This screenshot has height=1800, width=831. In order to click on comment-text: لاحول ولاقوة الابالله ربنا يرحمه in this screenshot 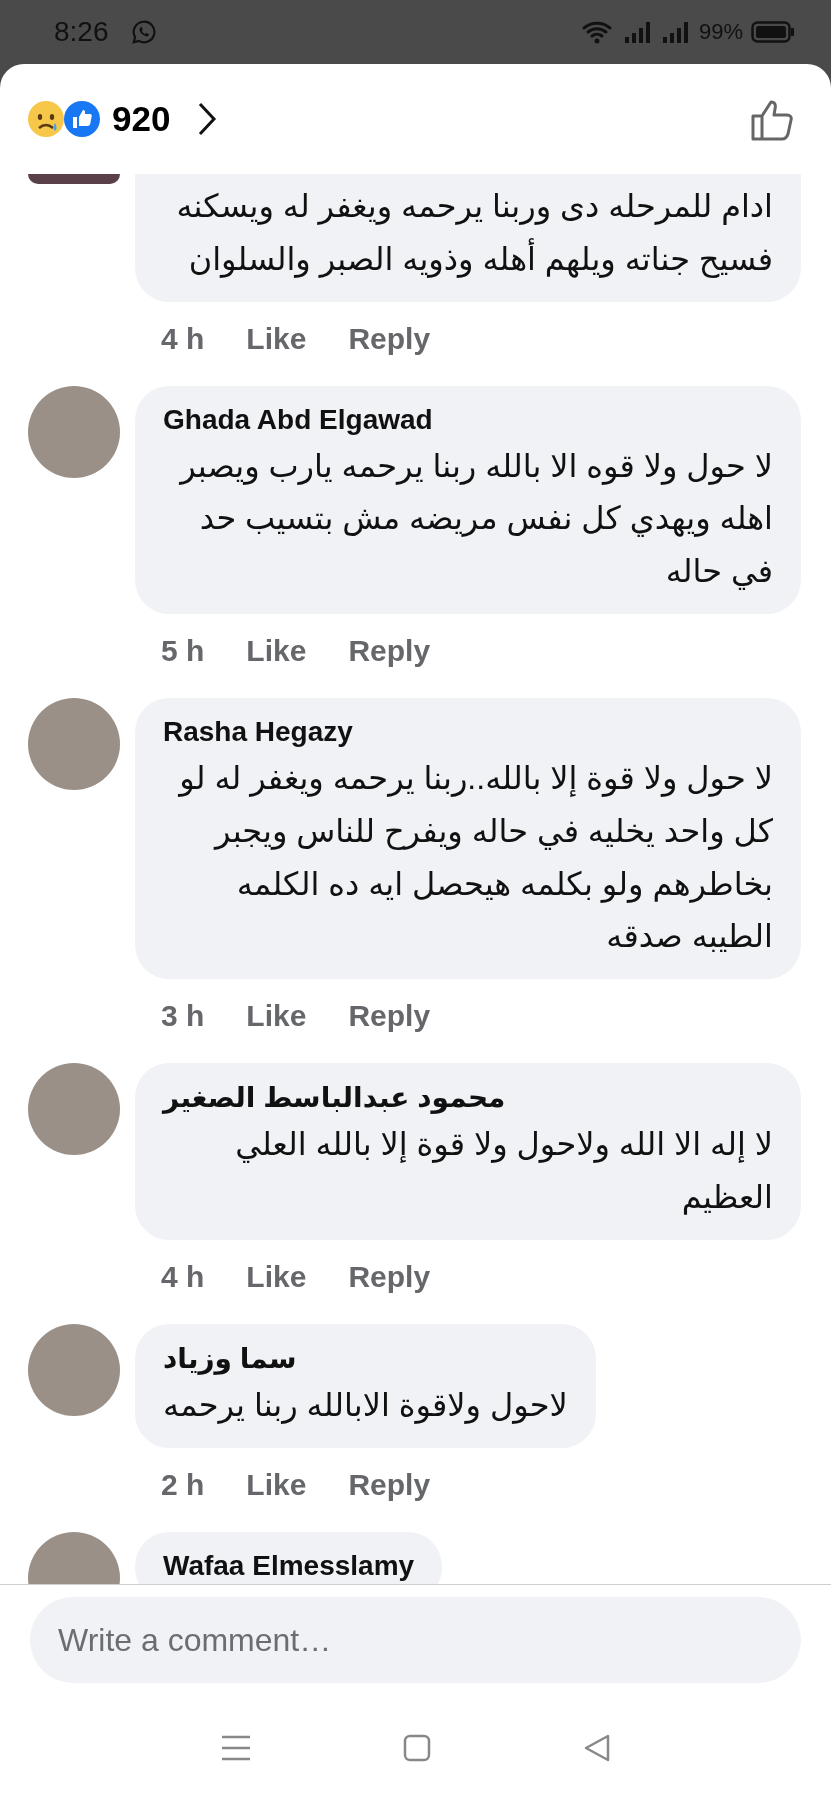, I will do `click(365, 1405)`.